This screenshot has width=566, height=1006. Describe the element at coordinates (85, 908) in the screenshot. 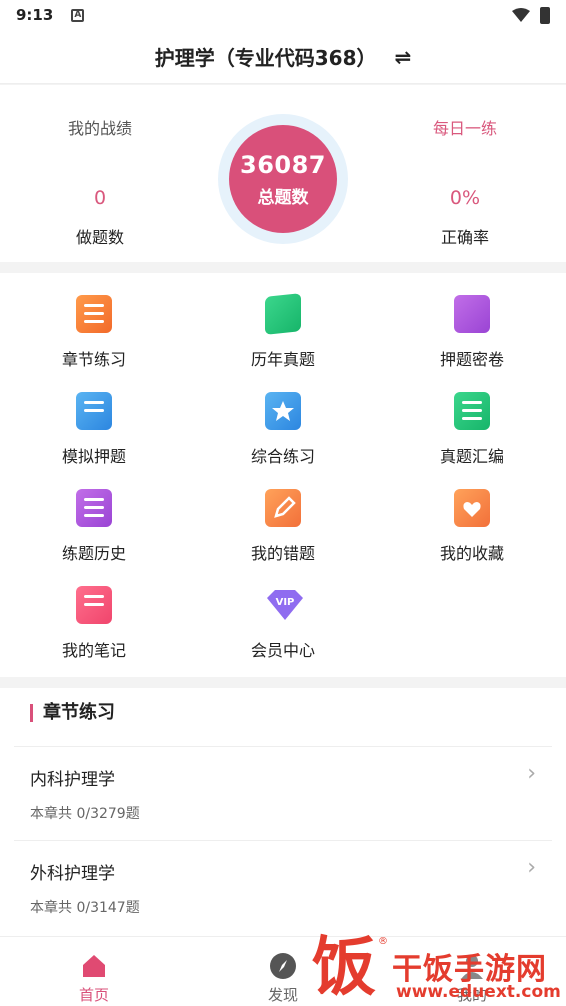

I see `chapter-progress: 本章共 0/3147题` at that location.